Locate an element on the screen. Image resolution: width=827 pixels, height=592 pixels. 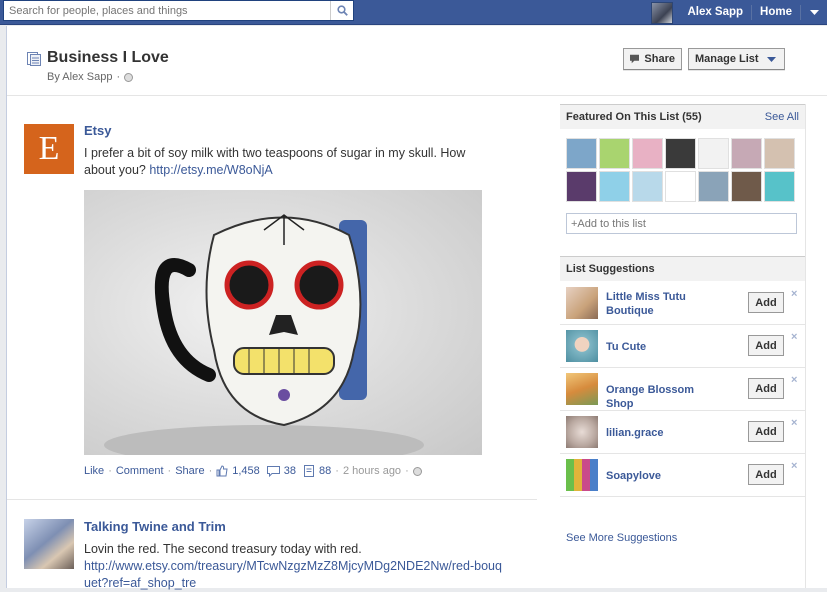
top-bar: Alex Sapp Home is located at coordinates (413, 12).